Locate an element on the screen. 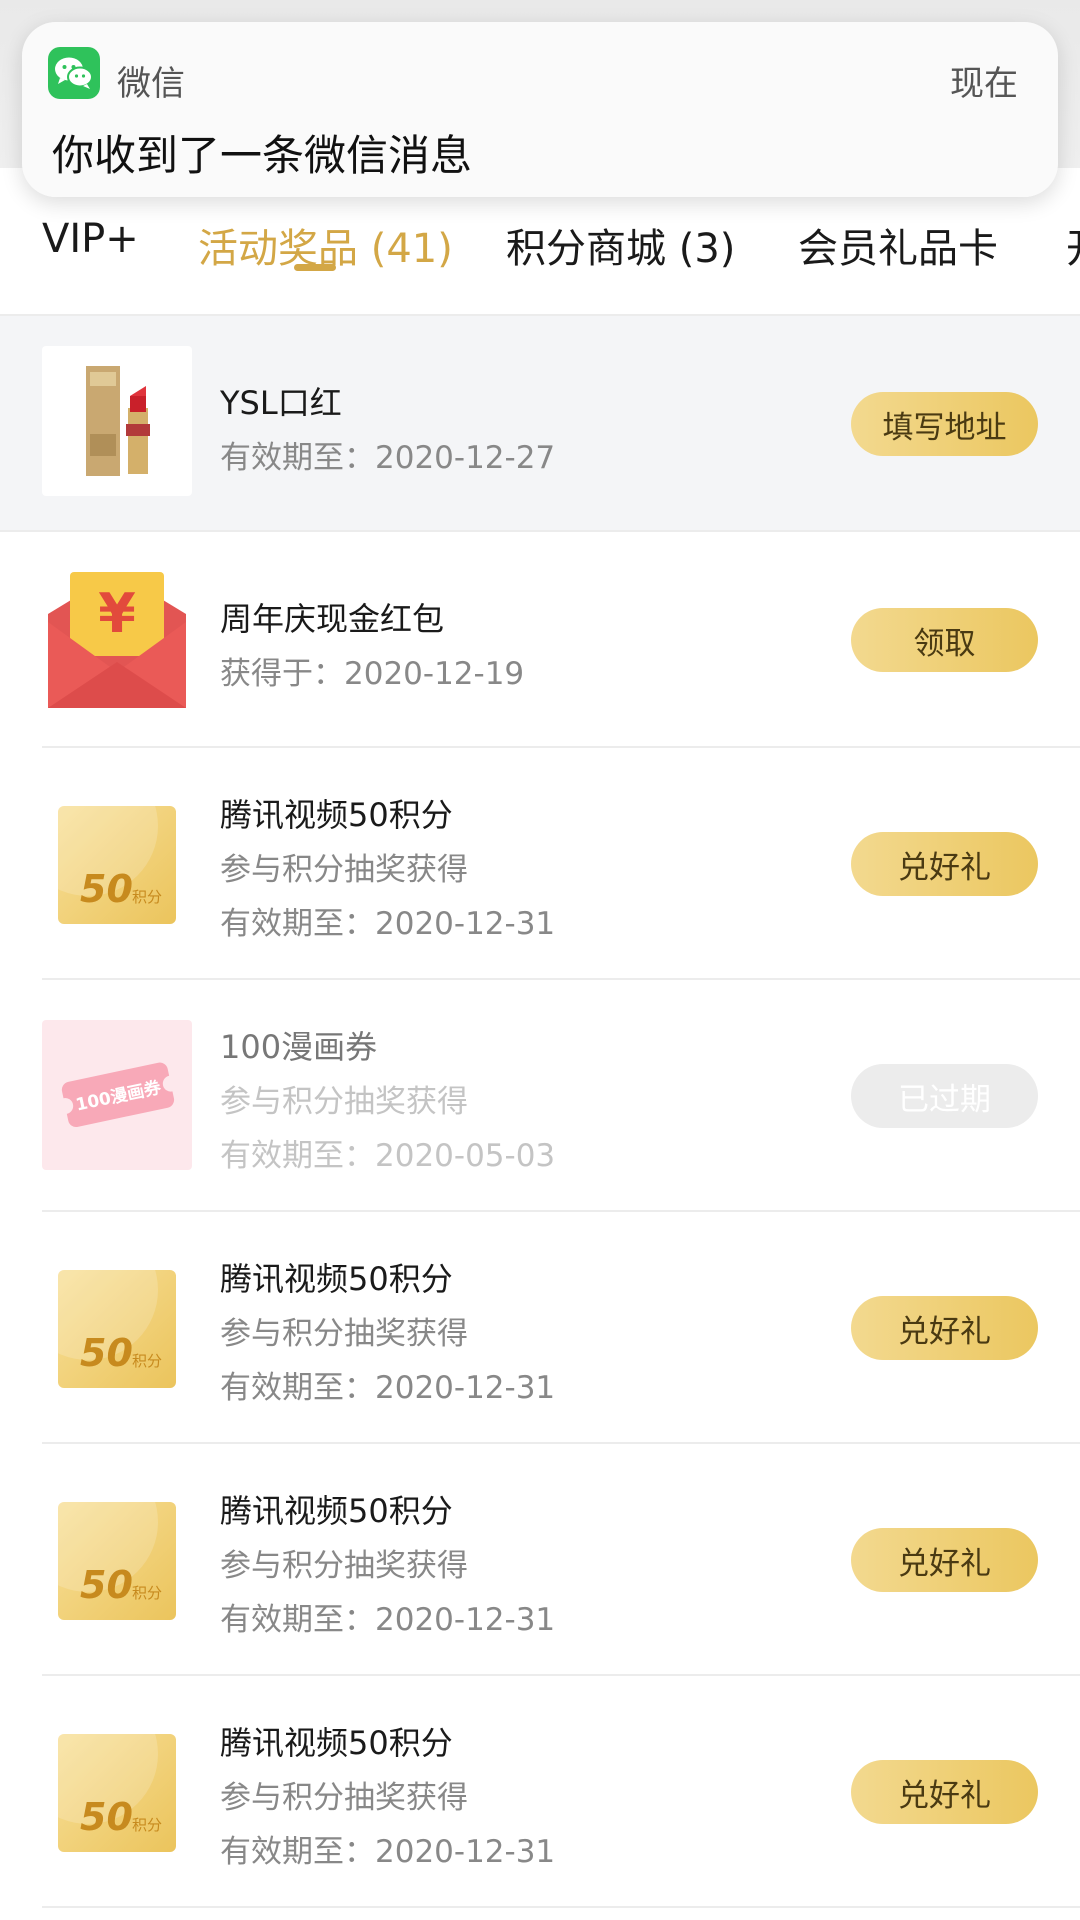 The width and height of the screenshot is (1080, 1920). item-title: 周年庆现金红包 is located at coordinates (332, 619).